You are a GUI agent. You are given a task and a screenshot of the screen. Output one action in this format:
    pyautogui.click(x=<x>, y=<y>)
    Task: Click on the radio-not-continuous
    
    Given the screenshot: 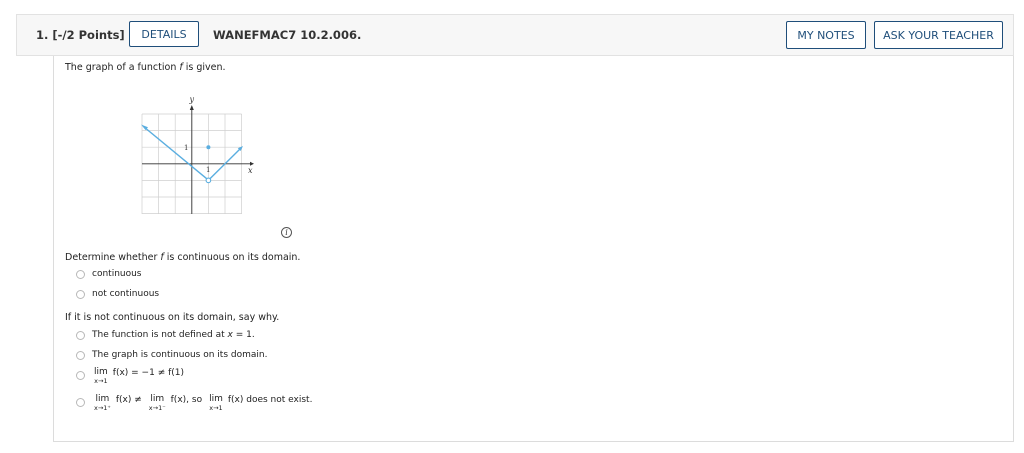 What is the action you would take?
    pyautogui.click(x=80, y=294)
    